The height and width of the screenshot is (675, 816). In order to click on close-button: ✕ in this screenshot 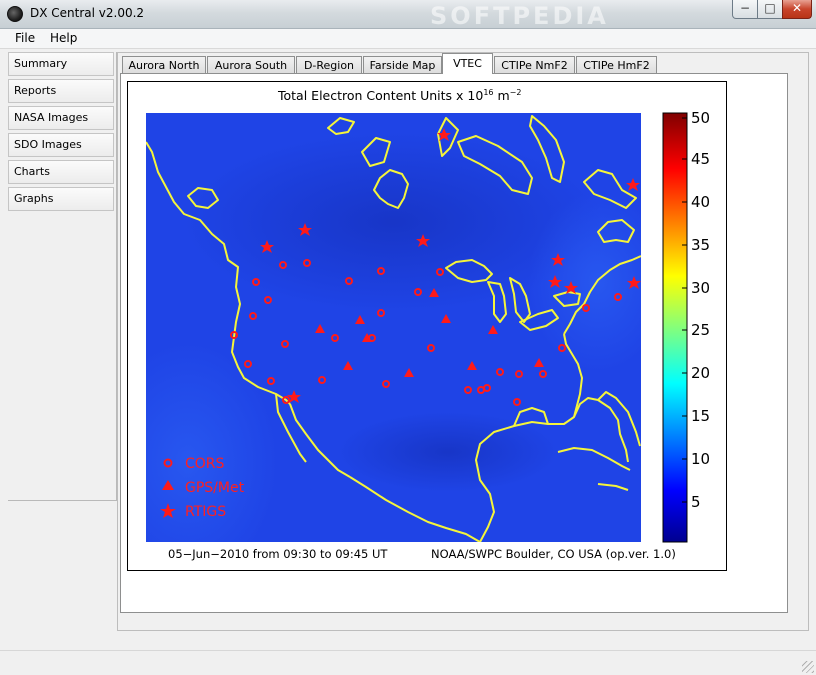, I will do `click(797, 9)`.